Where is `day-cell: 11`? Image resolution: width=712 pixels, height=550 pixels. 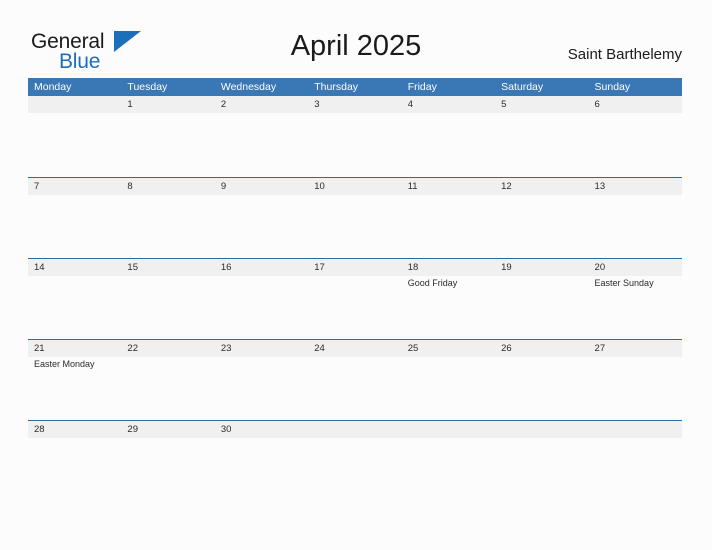
day-cell: 11 is located at coordinates (448, 218).